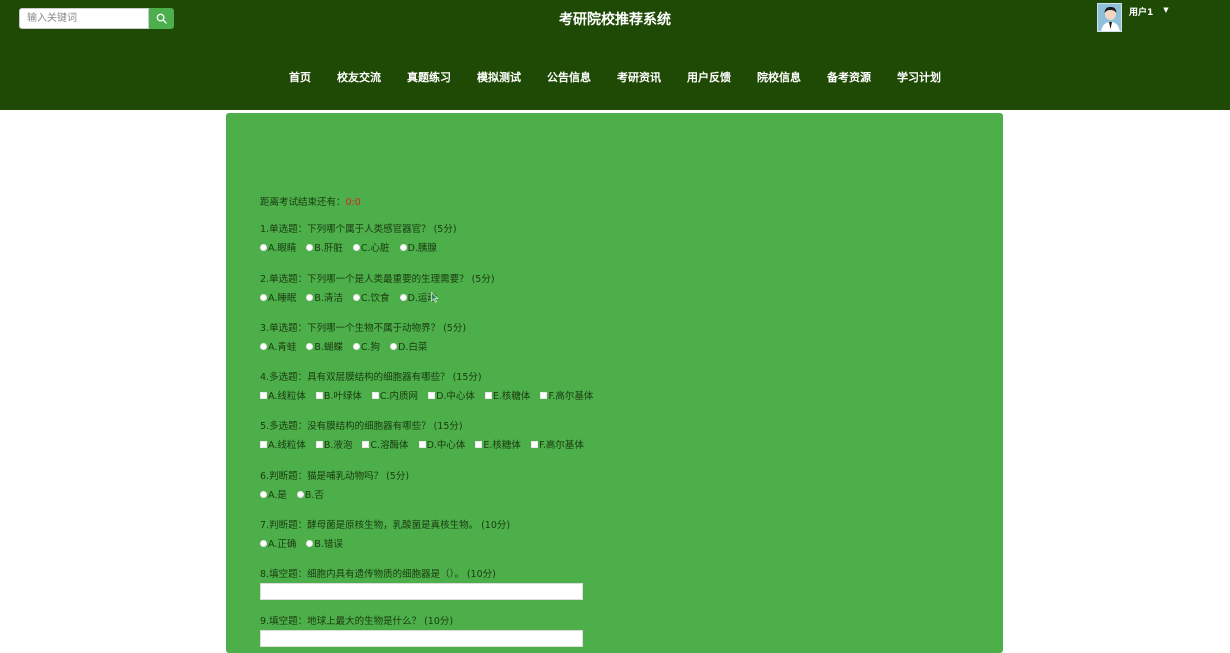 The image size is (1230, 653). I want to click on answer-option: B.肝脏, so click(324, 247).